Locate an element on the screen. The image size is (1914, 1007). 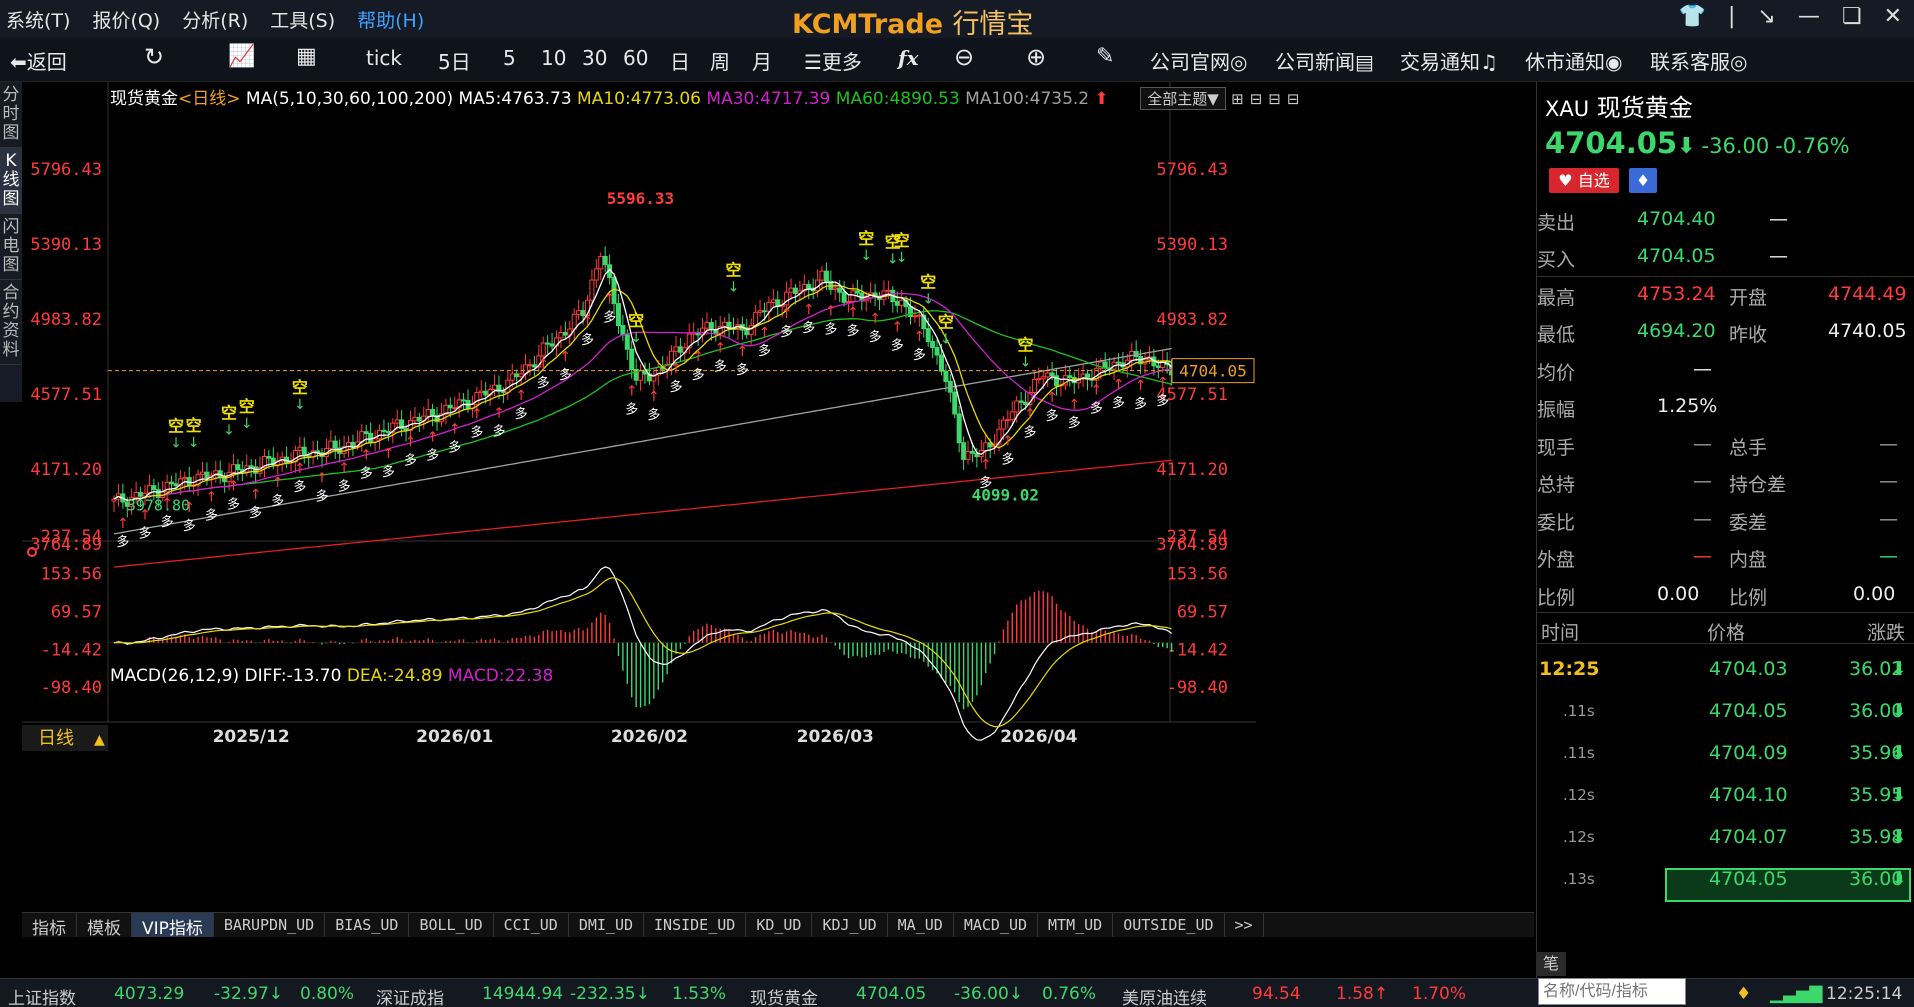
status-change: -32.97↓ is located at coordinates (249, 994).